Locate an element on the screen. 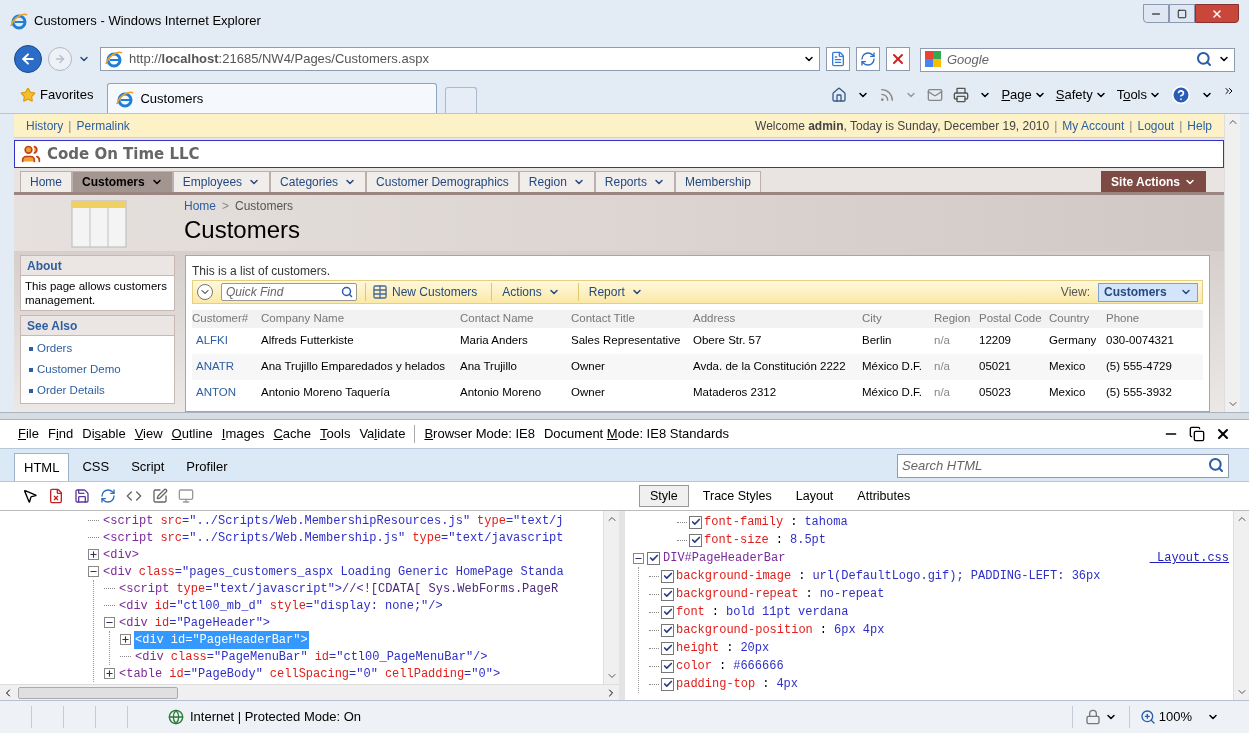 This screenshot has width=1249, height=733. column-header: Company Name is located at coordinates (360, 319).